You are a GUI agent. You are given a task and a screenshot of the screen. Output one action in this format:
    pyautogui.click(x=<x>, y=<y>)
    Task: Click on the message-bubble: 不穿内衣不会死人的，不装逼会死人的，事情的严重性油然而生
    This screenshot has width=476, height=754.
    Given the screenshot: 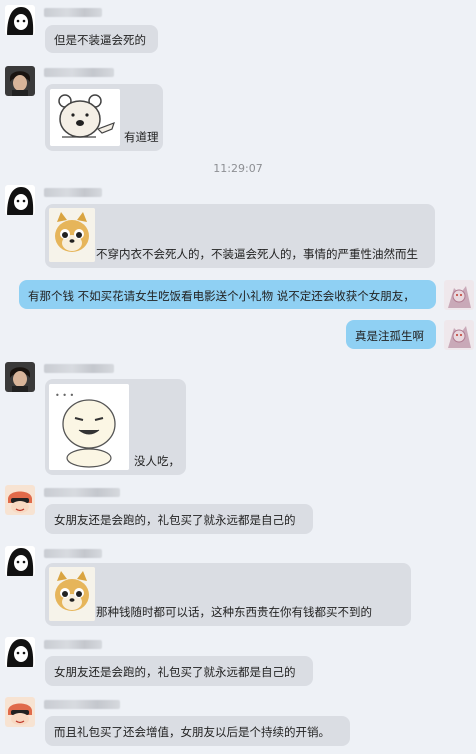 What is the action you would take?
    pyautogui.click(x=240, y=236)
    